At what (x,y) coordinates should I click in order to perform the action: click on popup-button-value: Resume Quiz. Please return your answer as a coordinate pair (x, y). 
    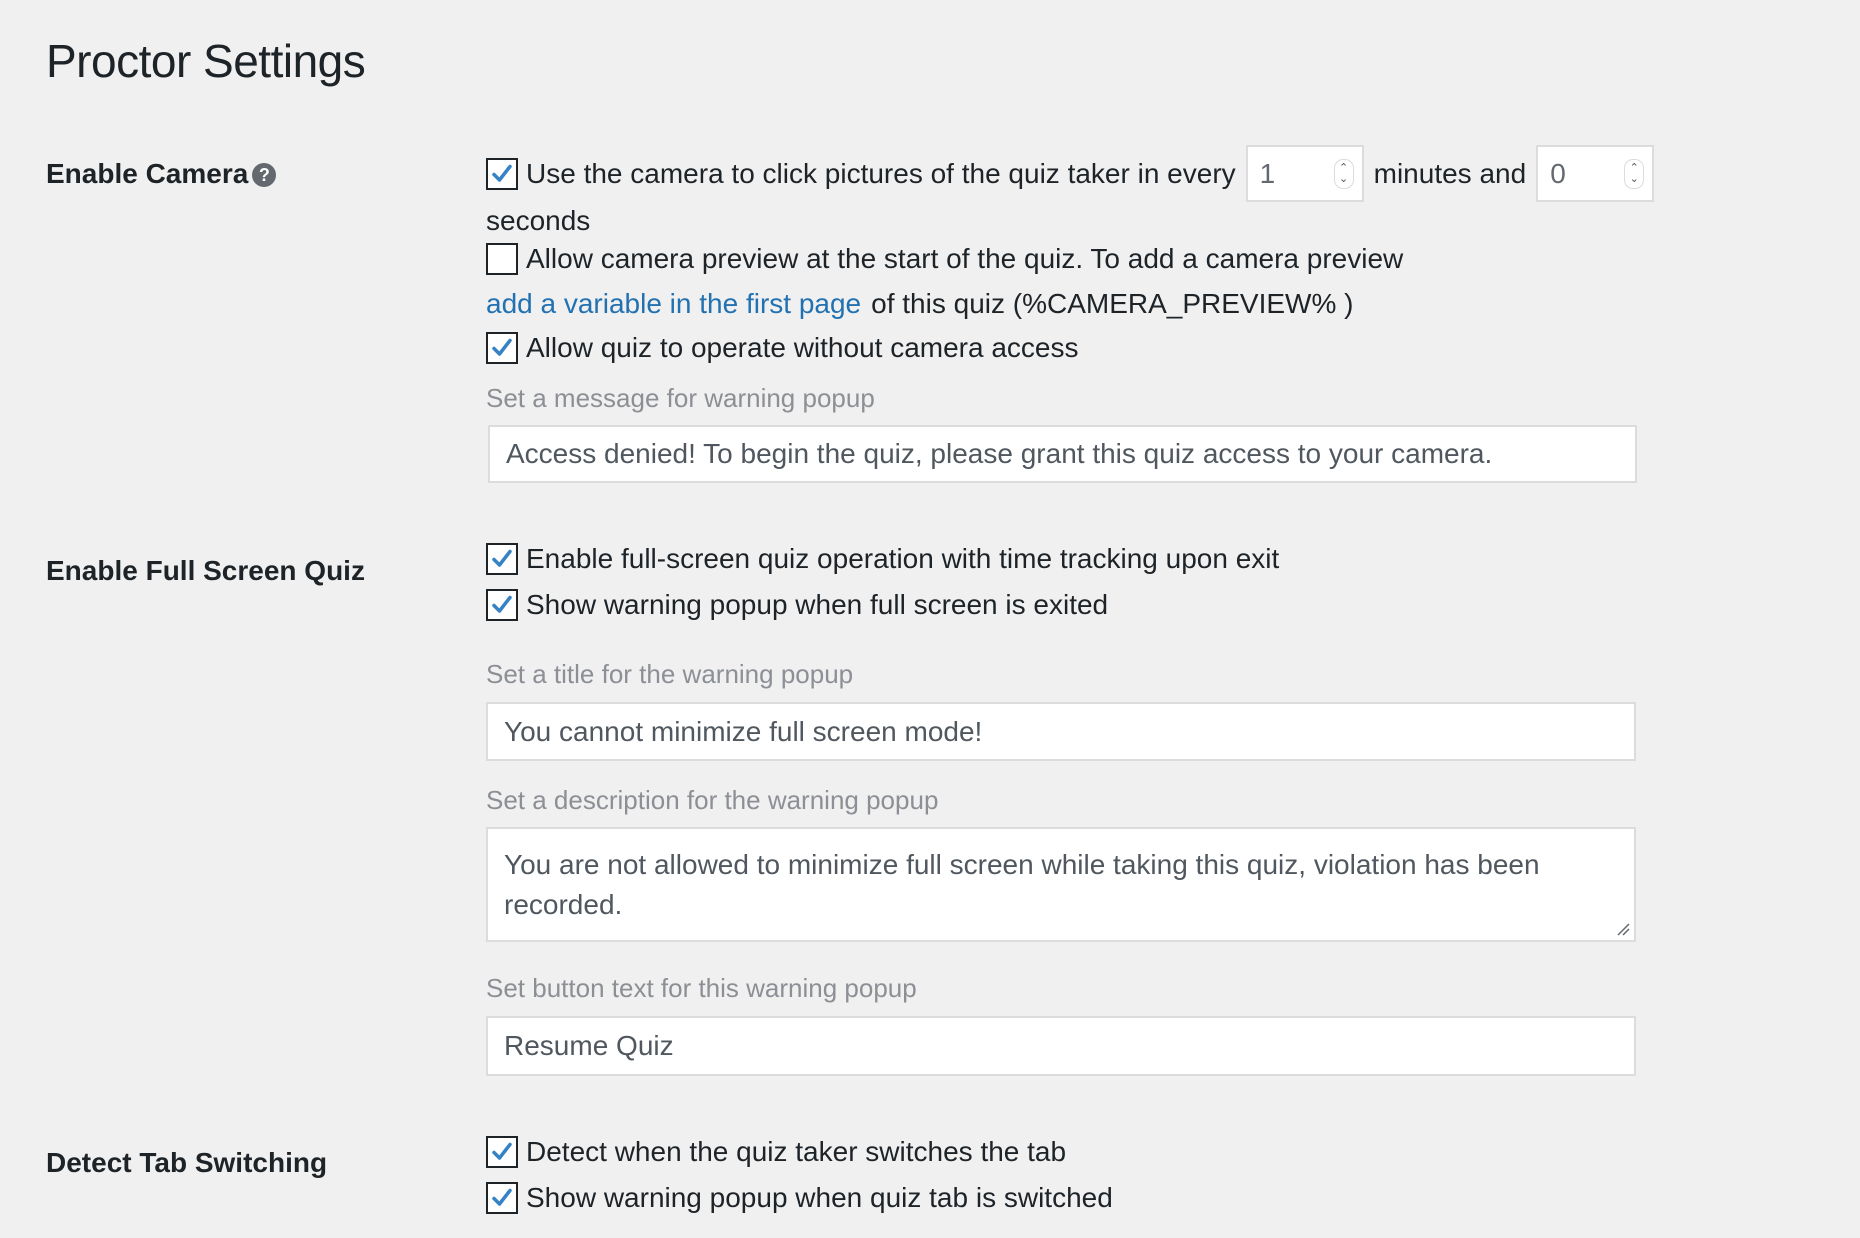
    Looking at the image, I should click on (589, 1045).